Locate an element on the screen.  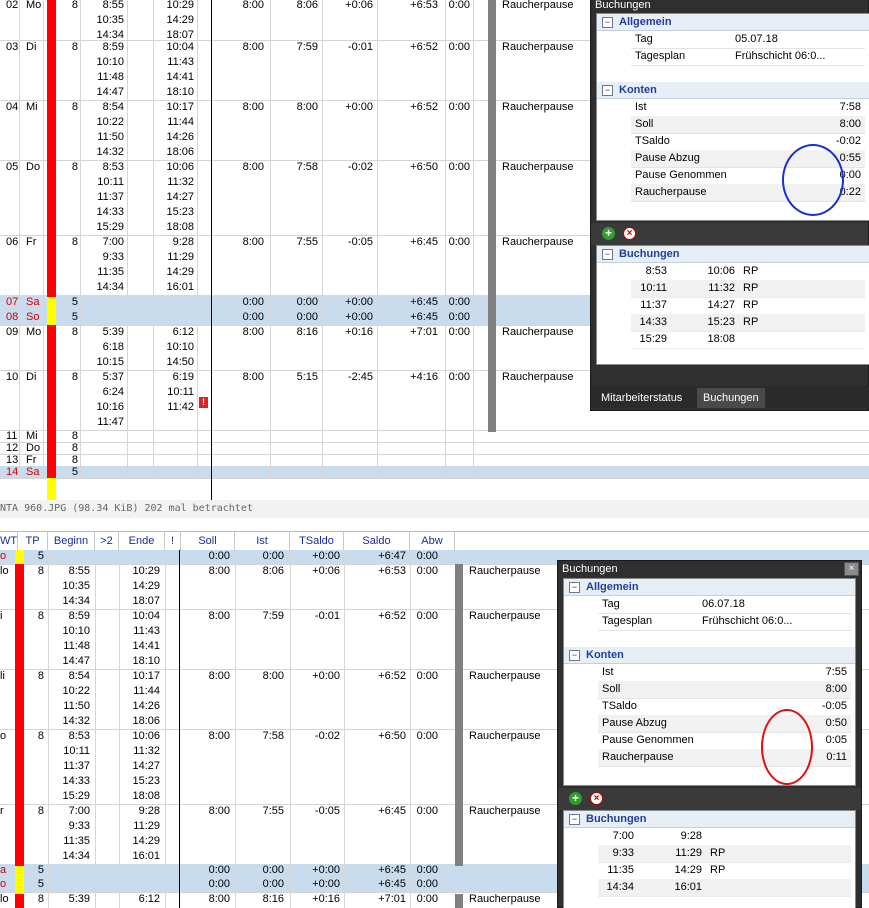
weekday: lo is located at coordinates (4, 571).